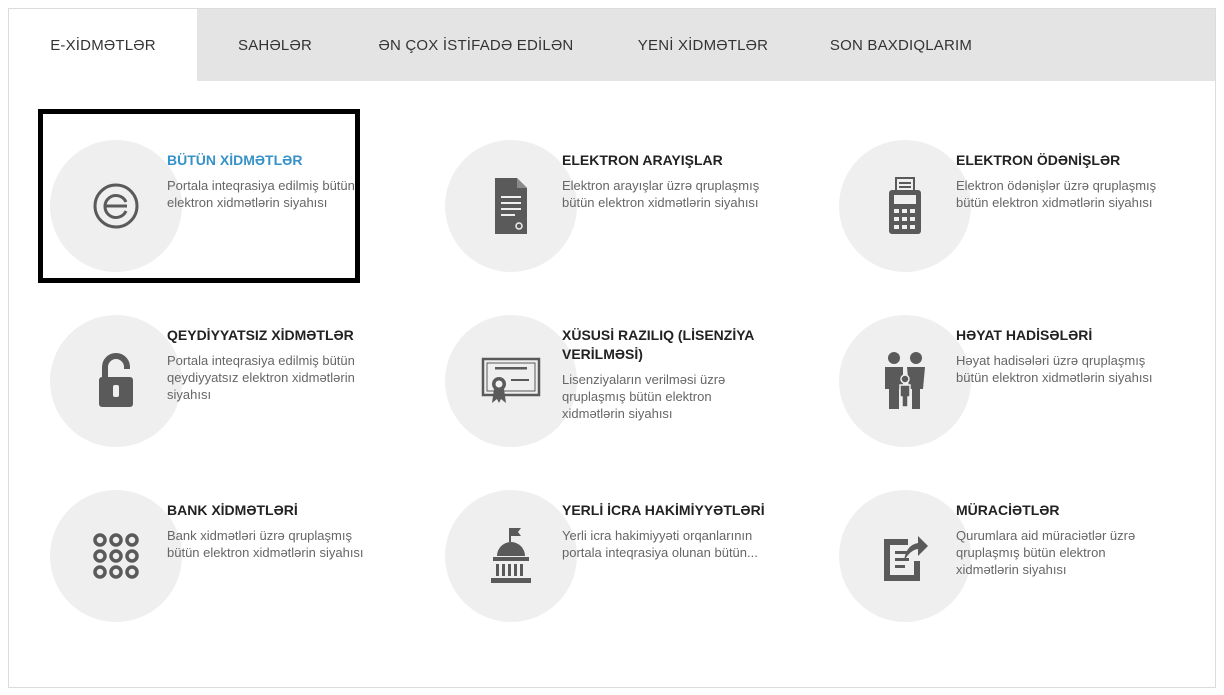 The width and height of the screenshot is (1224, 695). I want to click on certificate-icon, so click(511, 380).